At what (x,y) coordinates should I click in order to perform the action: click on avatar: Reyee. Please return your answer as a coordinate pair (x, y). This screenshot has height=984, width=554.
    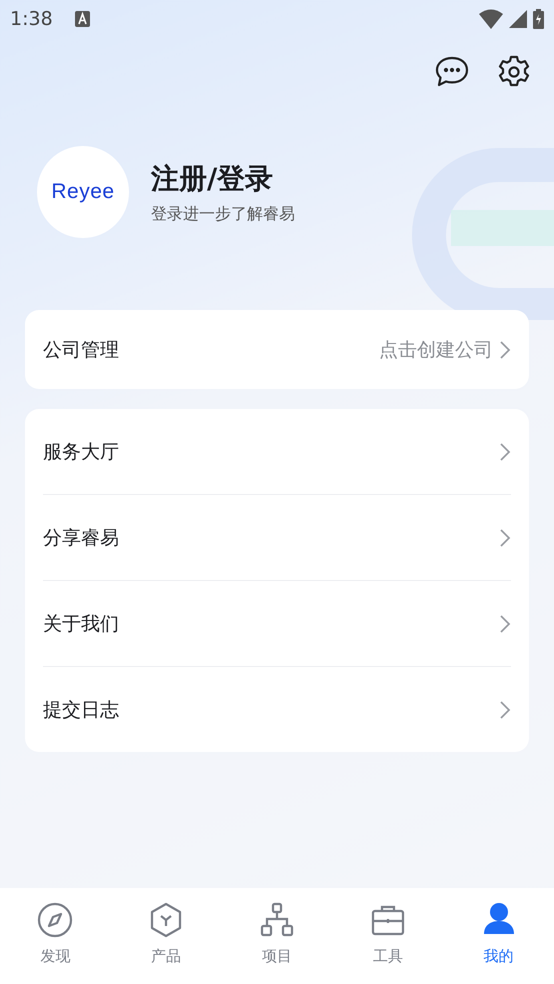
    Looking at the image, I should click on (83, 192).